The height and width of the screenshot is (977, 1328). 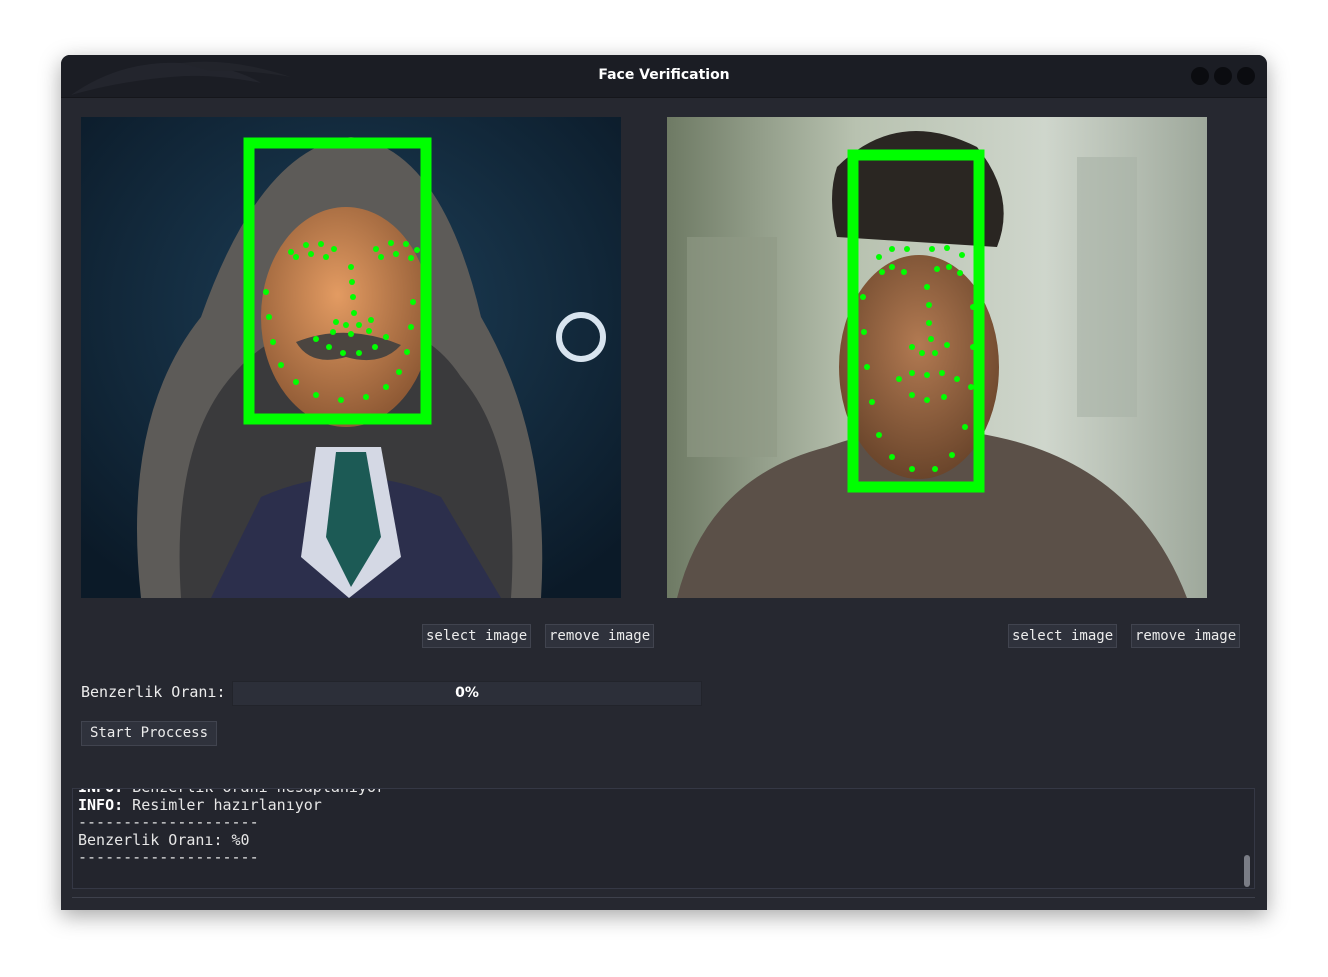 What do you see at coordinates (1246, 76) in the screenshot?
I see `close-button` at bounding box center [1246, 76].